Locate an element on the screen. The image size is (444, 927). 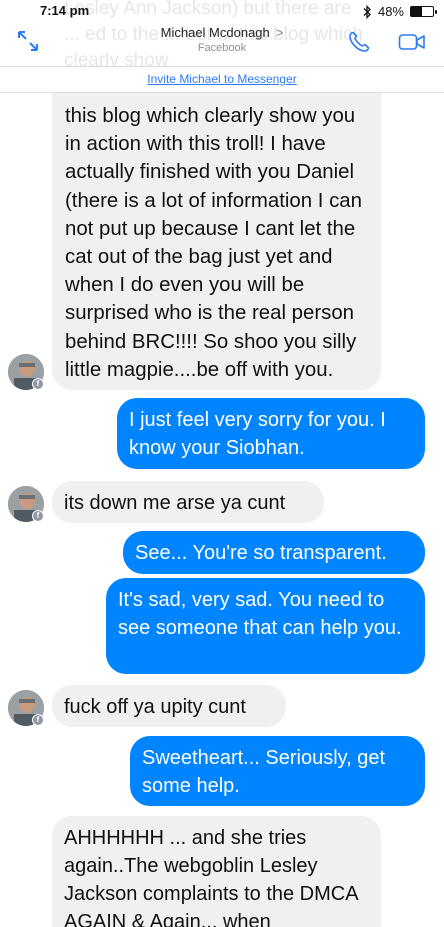
phone-icon is located at coordinates (359, 42).